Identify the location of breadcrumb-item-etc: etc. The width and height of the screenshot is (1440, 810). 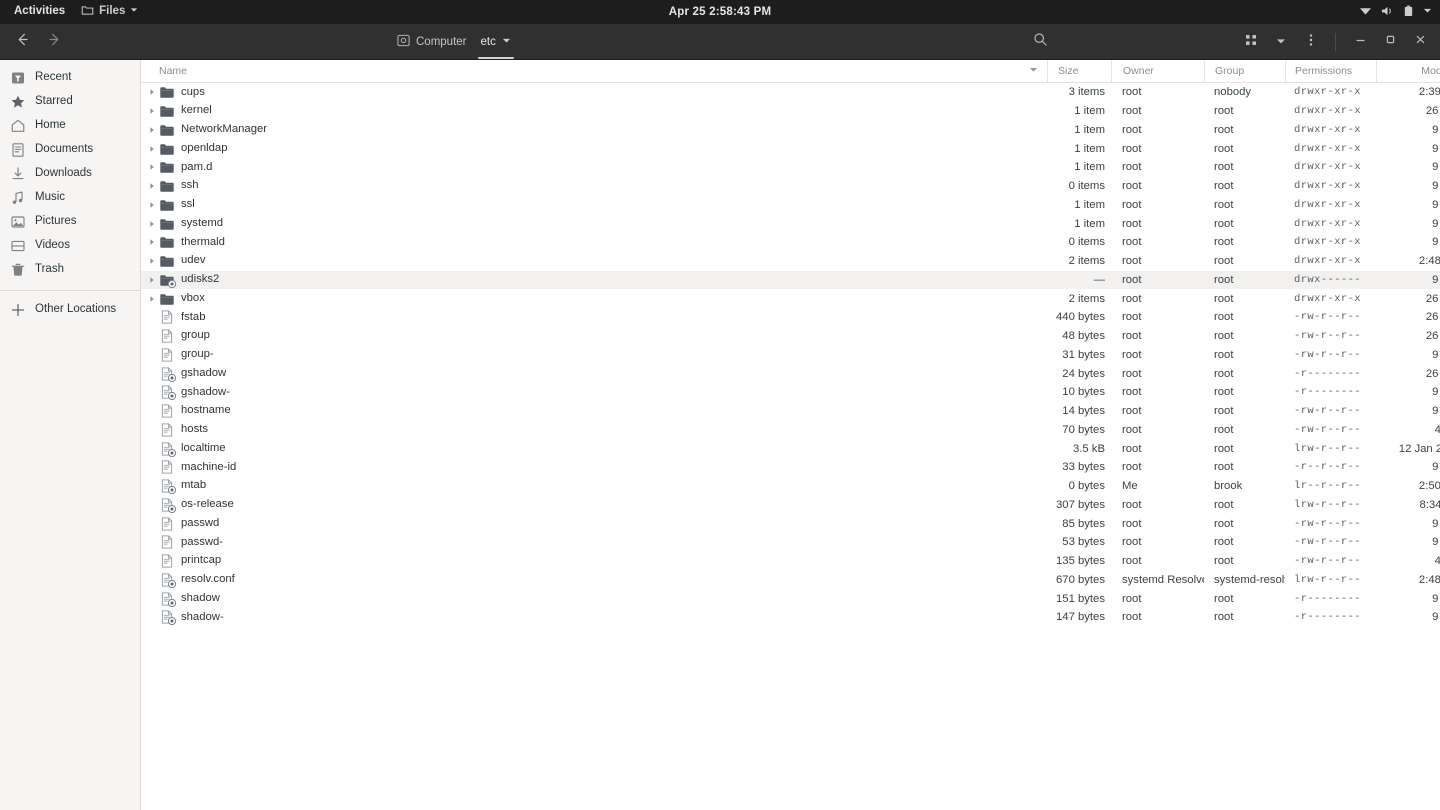
(496, 44).